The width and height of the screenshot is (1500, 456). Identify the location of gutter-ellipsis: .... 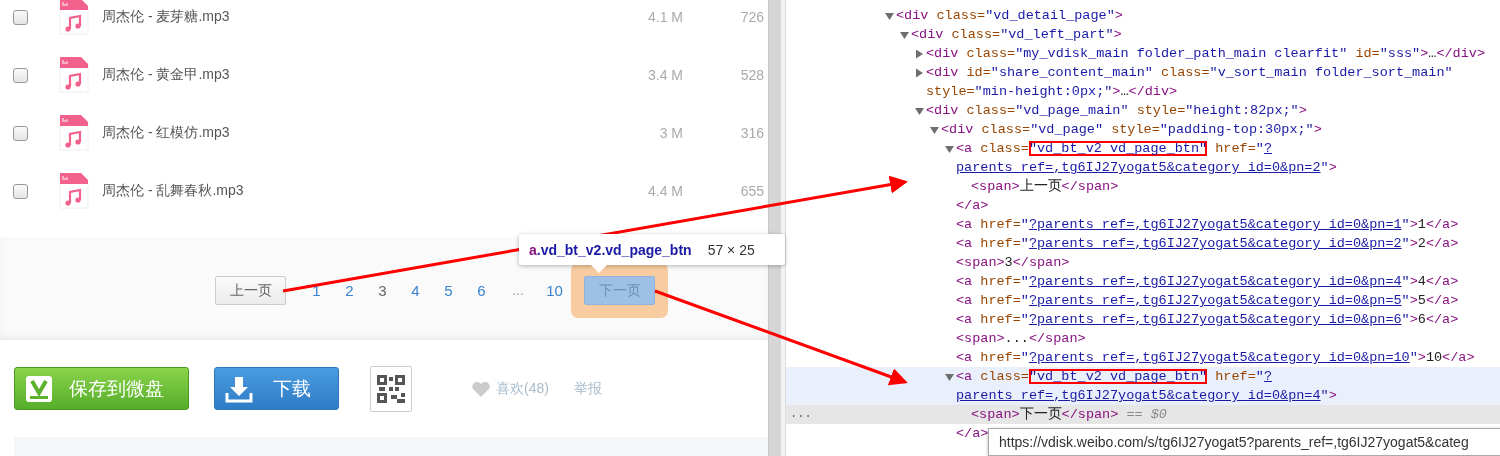
(801, 414).